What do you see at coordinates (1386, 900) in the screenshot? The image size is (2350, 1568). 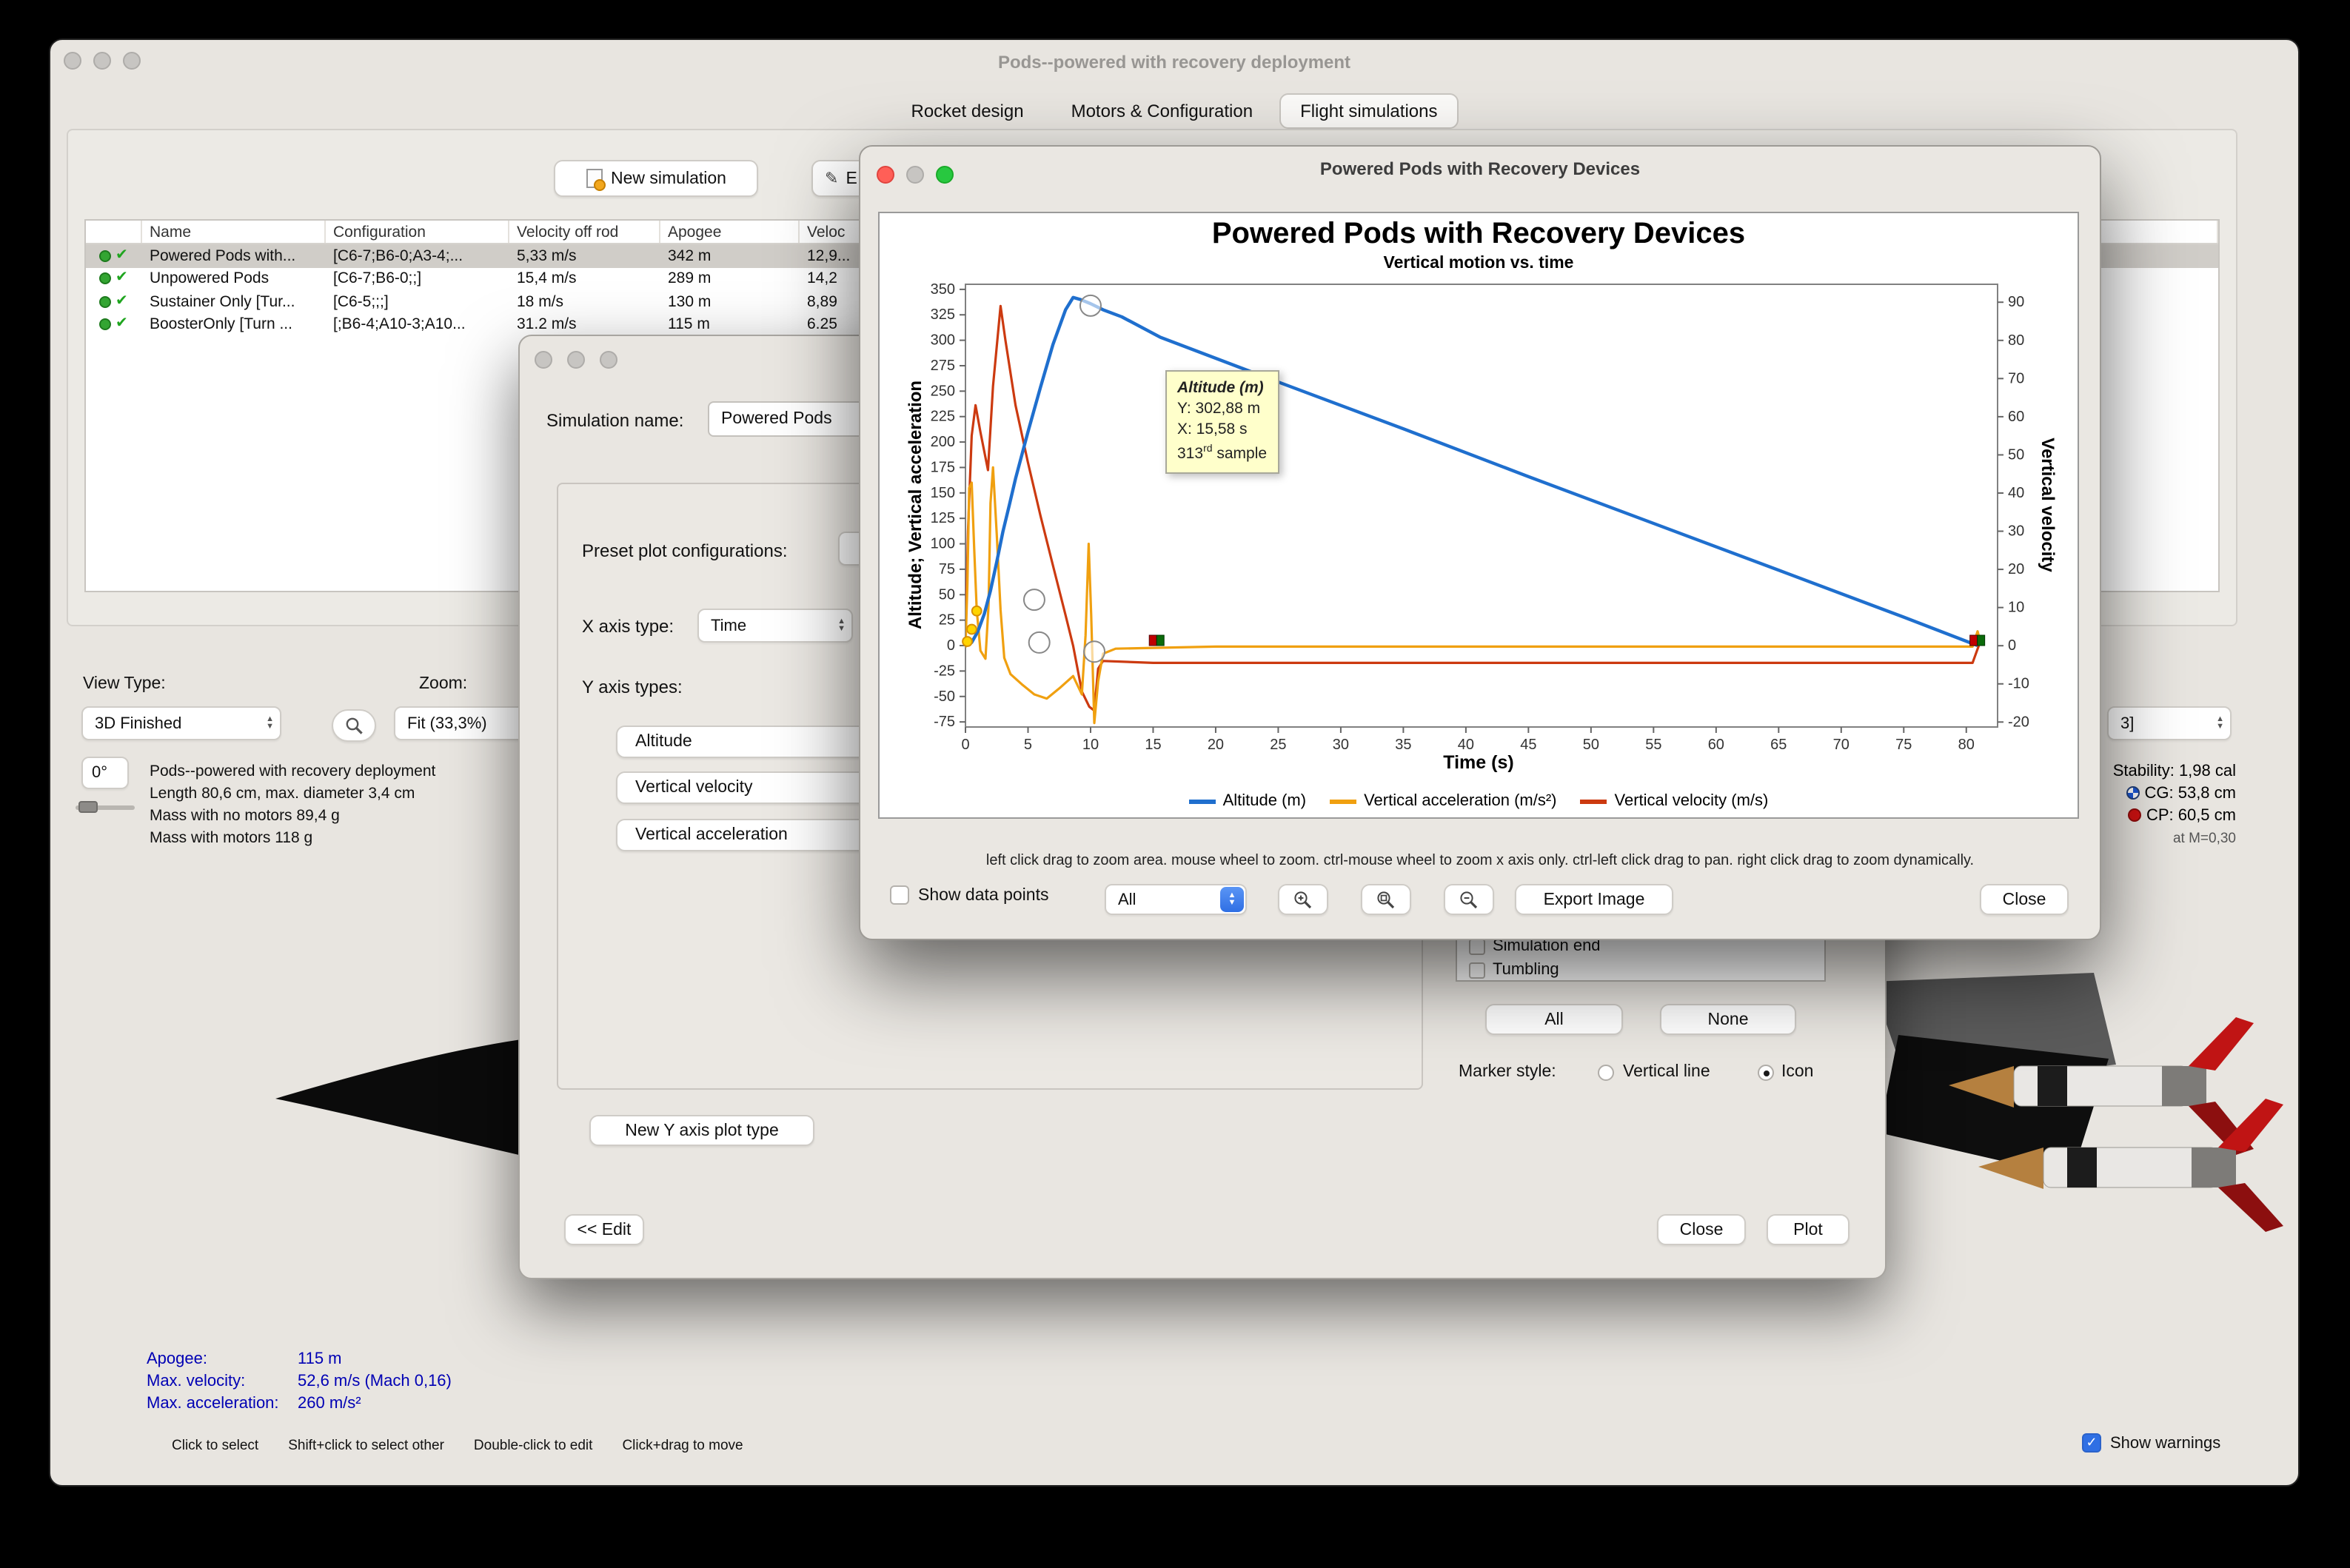 I see `zoom-reset-button` at bounding box center [1386, 900].